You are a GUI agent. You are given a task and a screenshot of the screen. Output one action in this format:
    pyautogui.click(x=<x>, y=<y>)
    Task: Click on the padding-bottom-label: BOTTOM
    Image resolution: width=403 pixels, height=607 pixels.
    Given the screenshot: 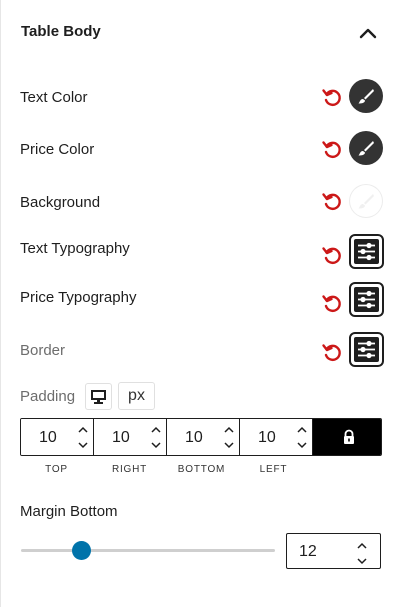 What is the action you would take?
    pyautogui.click(x=201, y=469)
    